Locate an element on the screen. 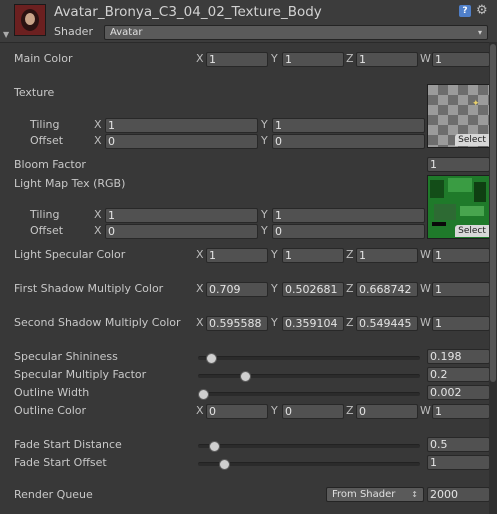 This screenshot has width=497, height=514. fade-start-offset-field: 1 is located at coordinates (458, 462).